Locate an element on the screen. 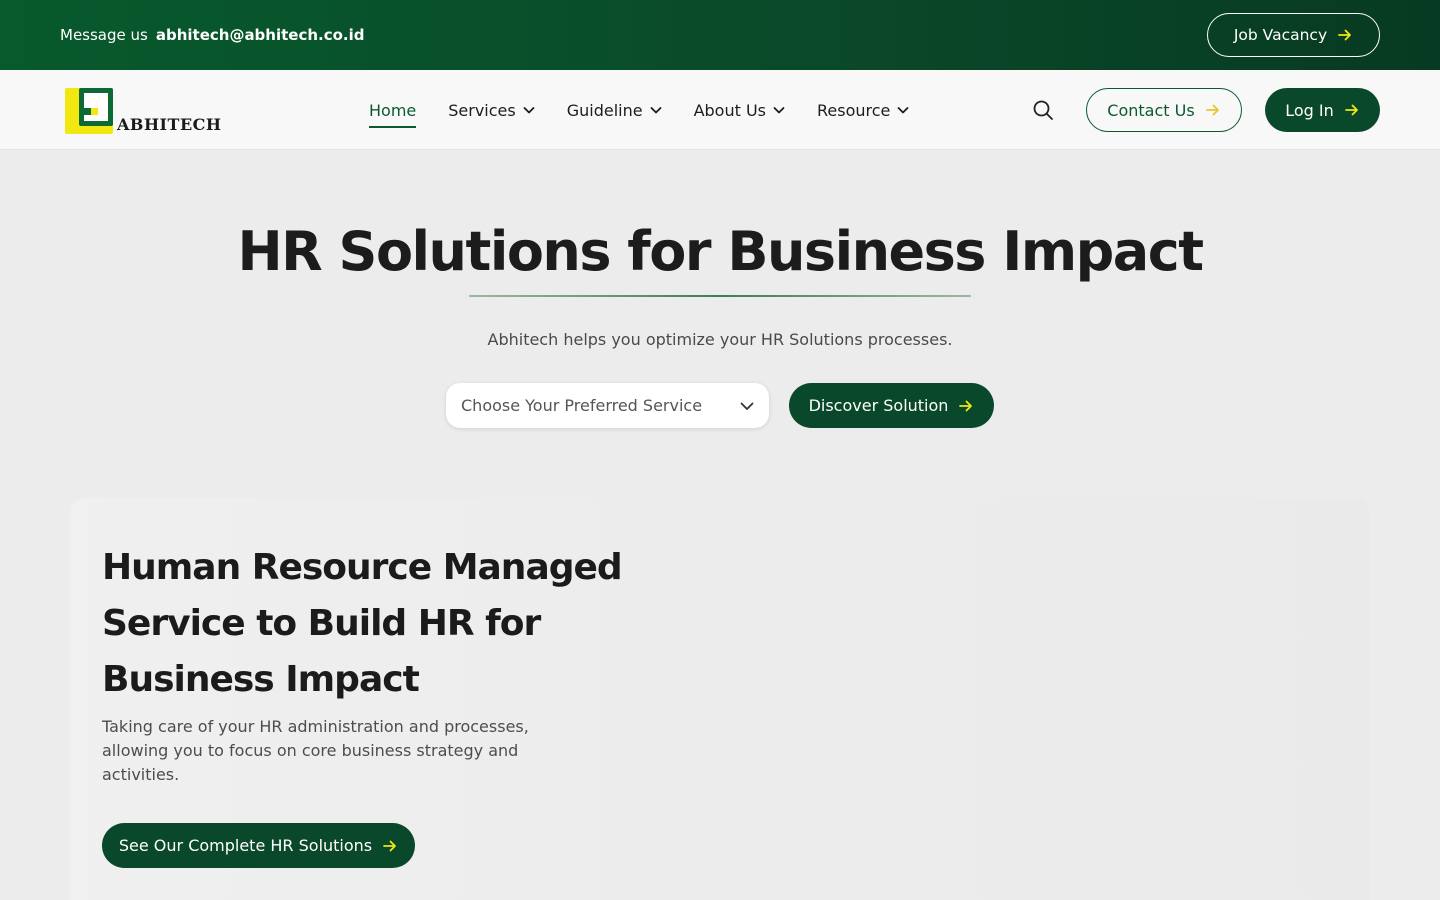  contact-message: Message us abhitech@abhitech.co.id is located at coordinates (212, 35).